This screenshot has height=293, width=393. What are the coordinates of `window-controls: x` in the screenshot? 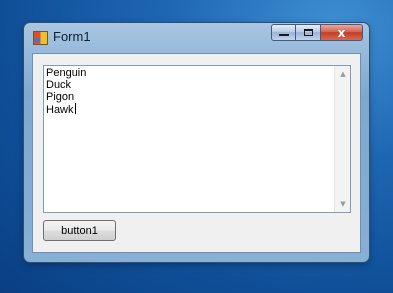 It's located at (317, 33).